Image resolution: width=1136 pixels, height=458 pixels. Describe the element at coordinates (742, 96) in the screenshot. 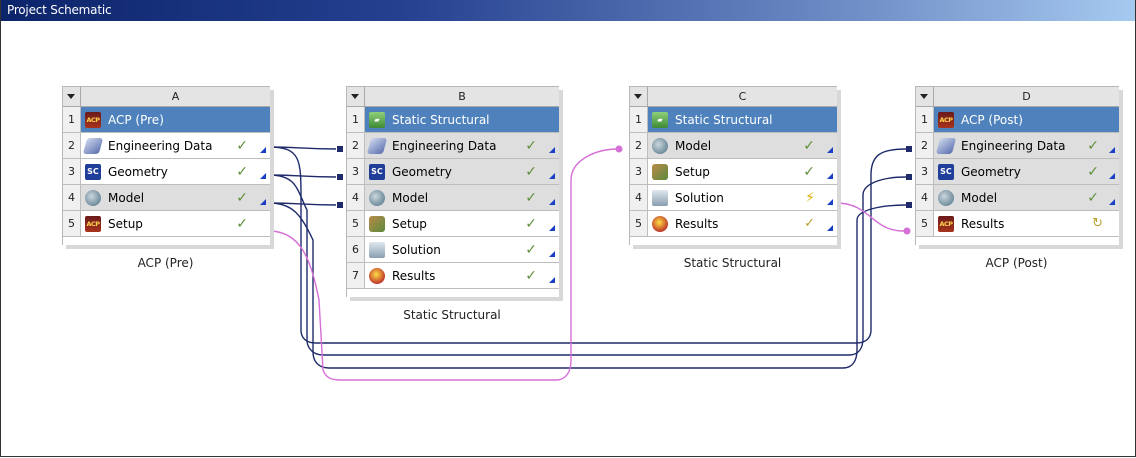

I see `system-letter: C` at that location.